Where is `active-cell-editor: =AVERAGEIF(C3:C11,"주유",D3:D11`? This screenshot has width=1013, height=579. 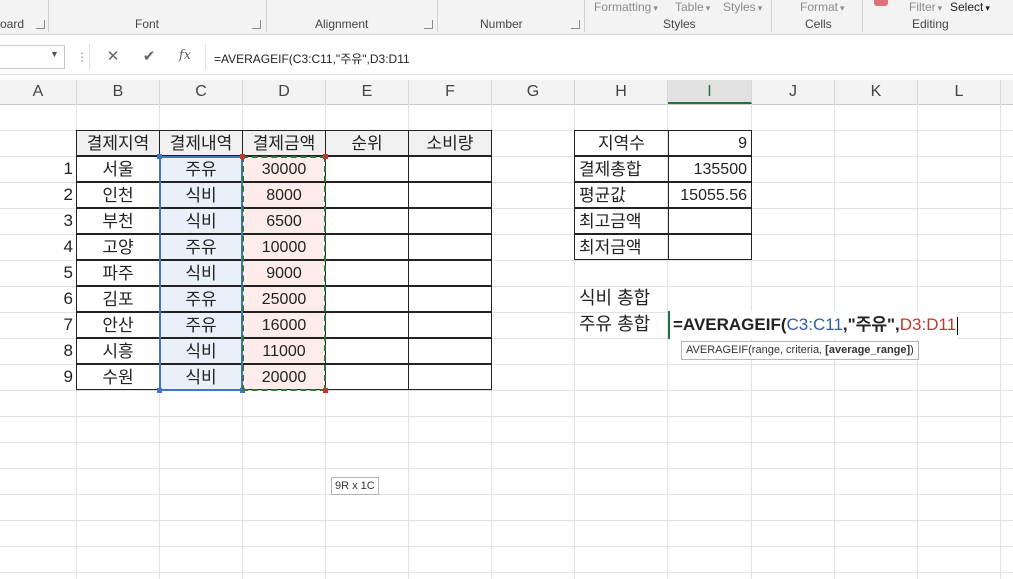
active-cell-editor: =AVERAGEIF(C3:C11,"주유",D3:D11 is located at coordinates (813, 325).